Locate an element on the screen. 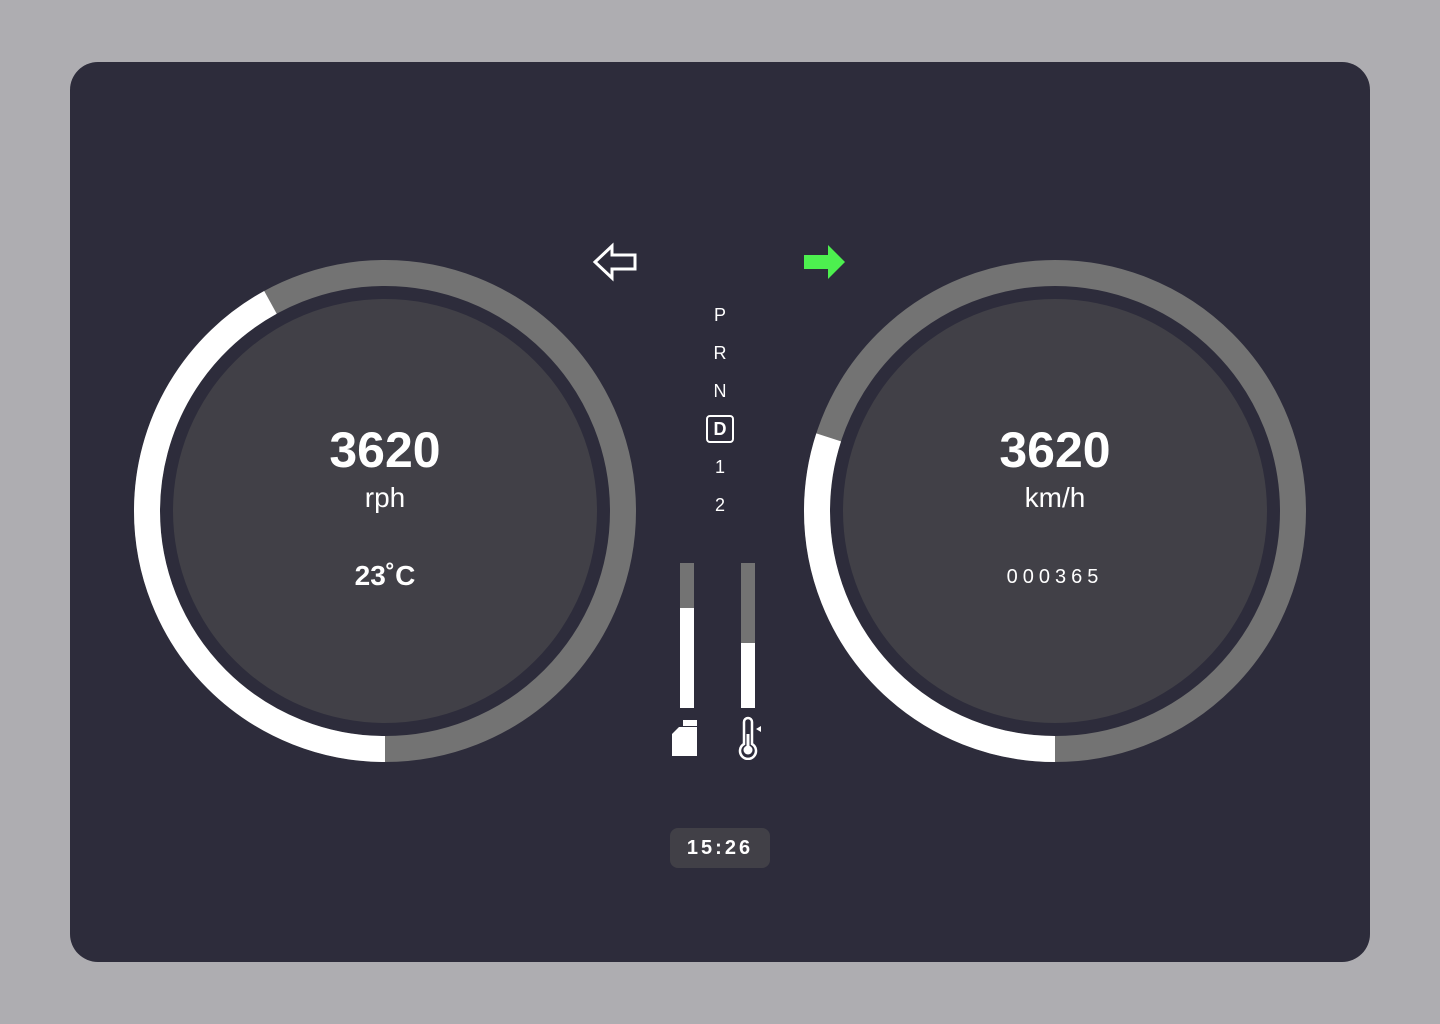 The width and height of the screenshot is (1440, 1024). gear-n: N is located at coordinates (720, 391).